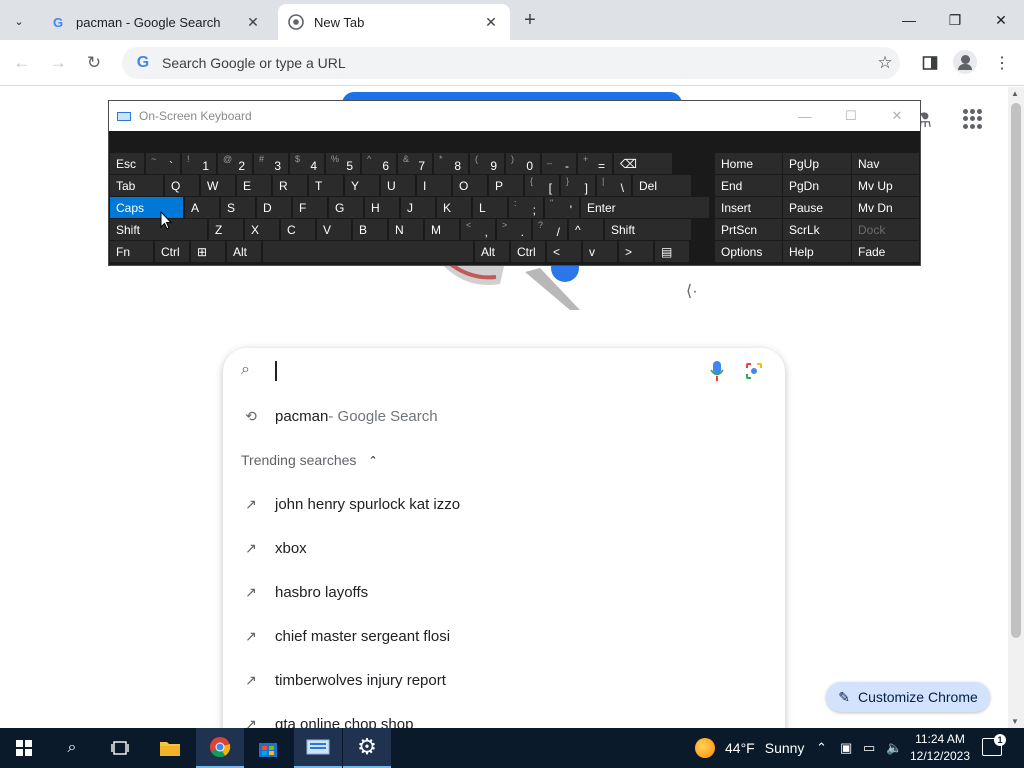  I want to click on new-tab-button: +, so click(530, 20).